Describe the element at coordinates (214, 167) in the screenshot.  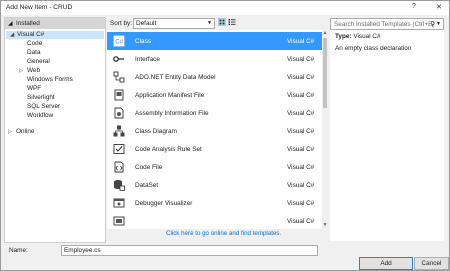
I see `template-item-code-file: Code File Visual C#` at that location.